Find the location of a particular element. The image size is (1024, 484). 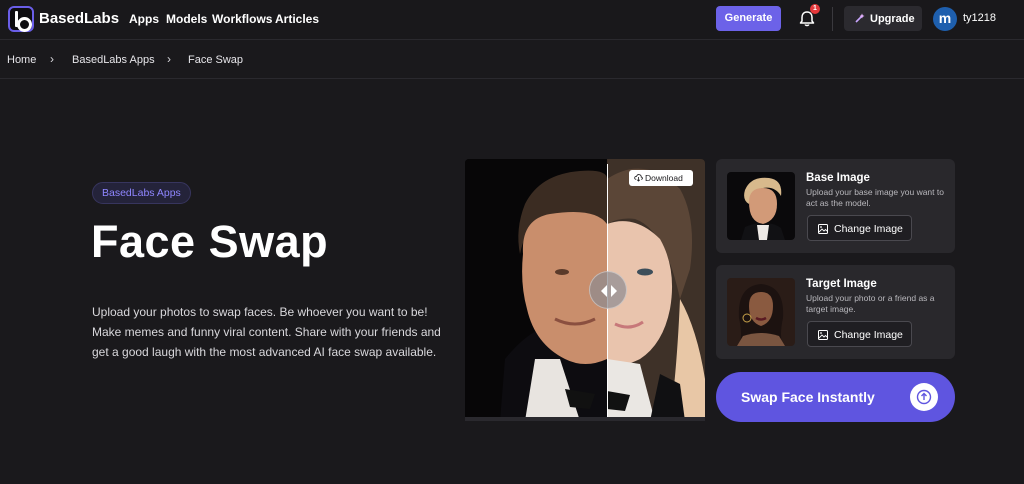

target-change-image-label: Change Image is located at coordinates (868, 335).